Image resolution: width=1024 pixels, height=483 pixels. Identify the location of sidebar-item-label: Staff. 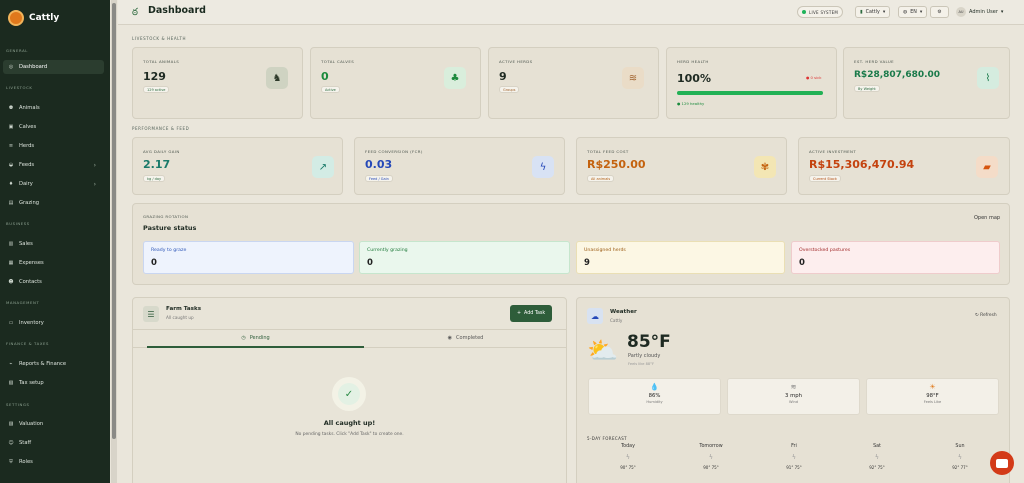
(25, 443).